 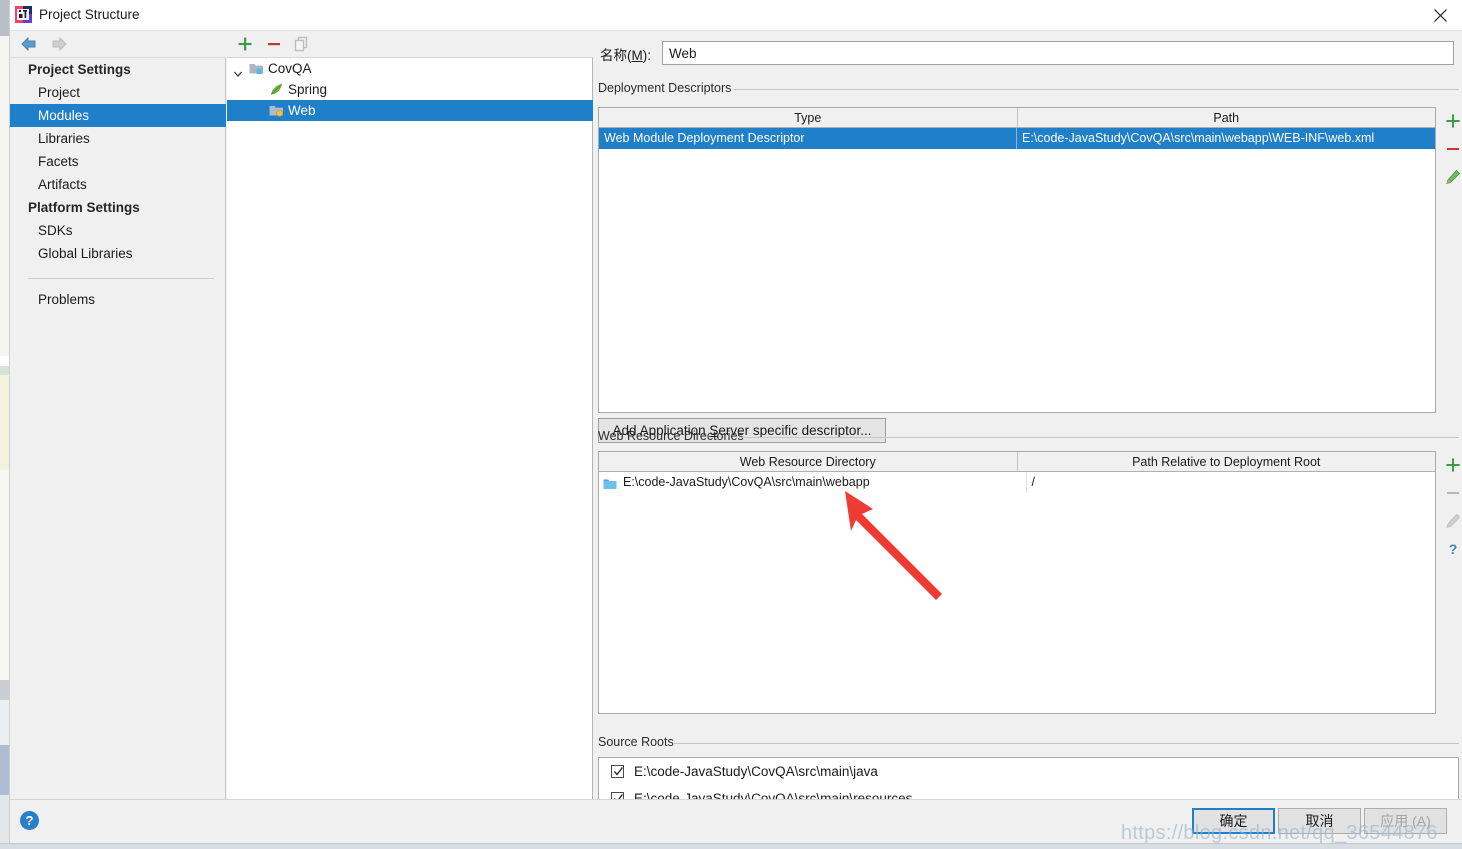 What do you see at coordinates (808, 461) in the screenshot?
I see `column-header-web-resource-directory: Web Resource Directory` at bounding box center [808, 461].